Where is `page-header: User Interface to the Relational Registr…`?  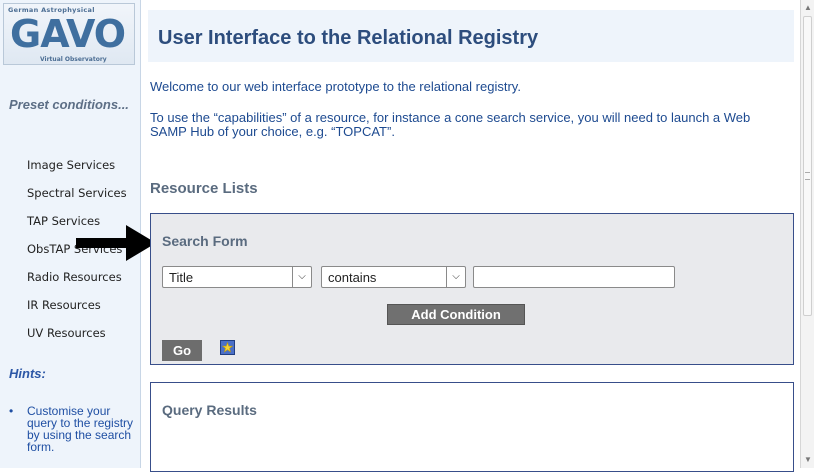
page-header: User Interface to the Relational Registr… is located at coordinates (471, 36).